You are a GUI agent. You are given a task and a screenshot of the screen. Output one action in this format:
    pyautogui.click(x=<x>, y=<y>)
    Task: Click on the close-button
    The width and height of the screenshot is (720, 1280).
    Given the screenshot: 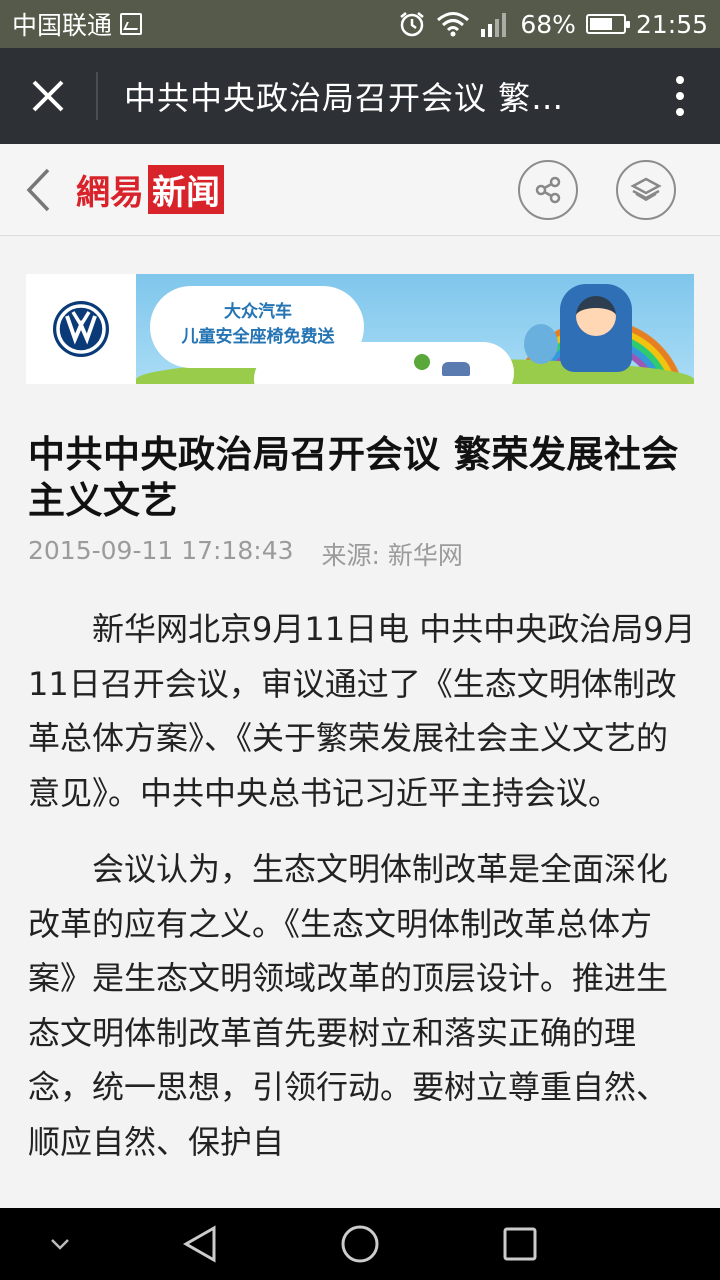 What is the action you would take?
    pyautogui.click(x=48, y=96)
    